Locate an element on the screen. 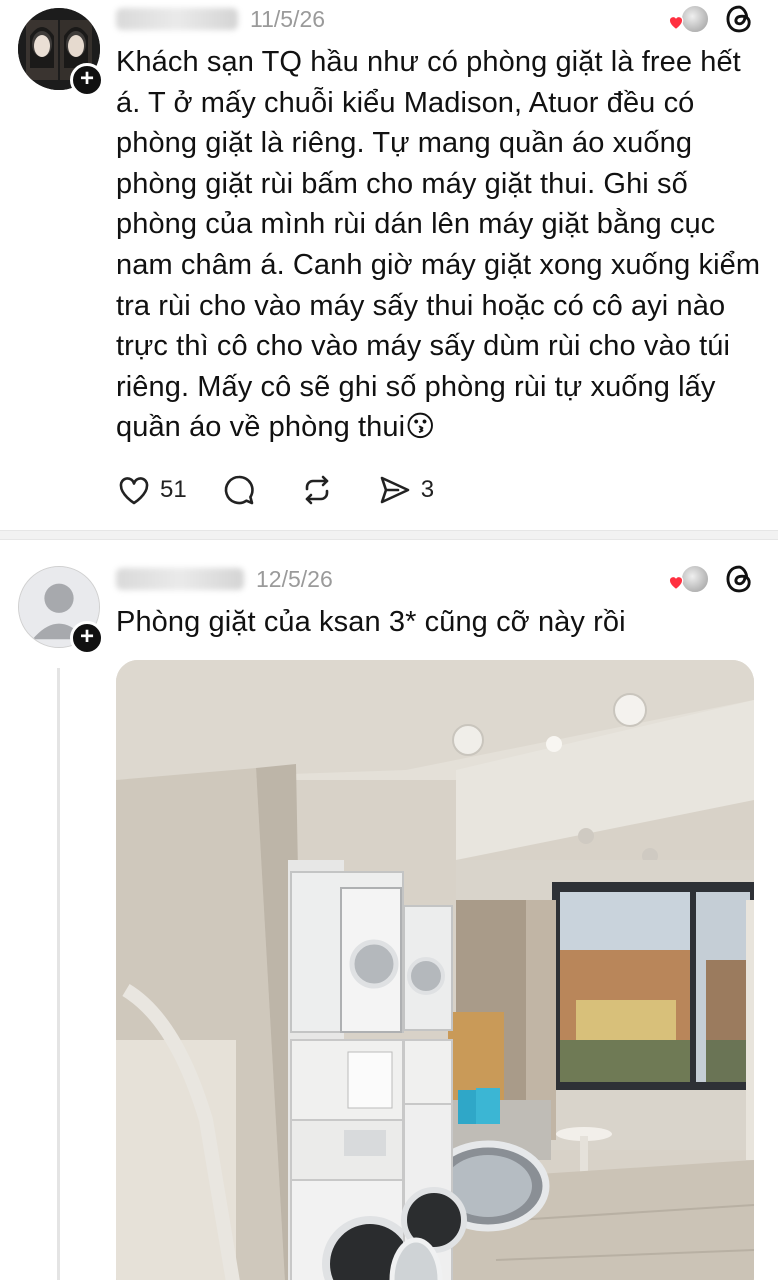 This screenshot has height=1280, width=778. post-meta: 12/5/26 is located at coordinates (224, 579).